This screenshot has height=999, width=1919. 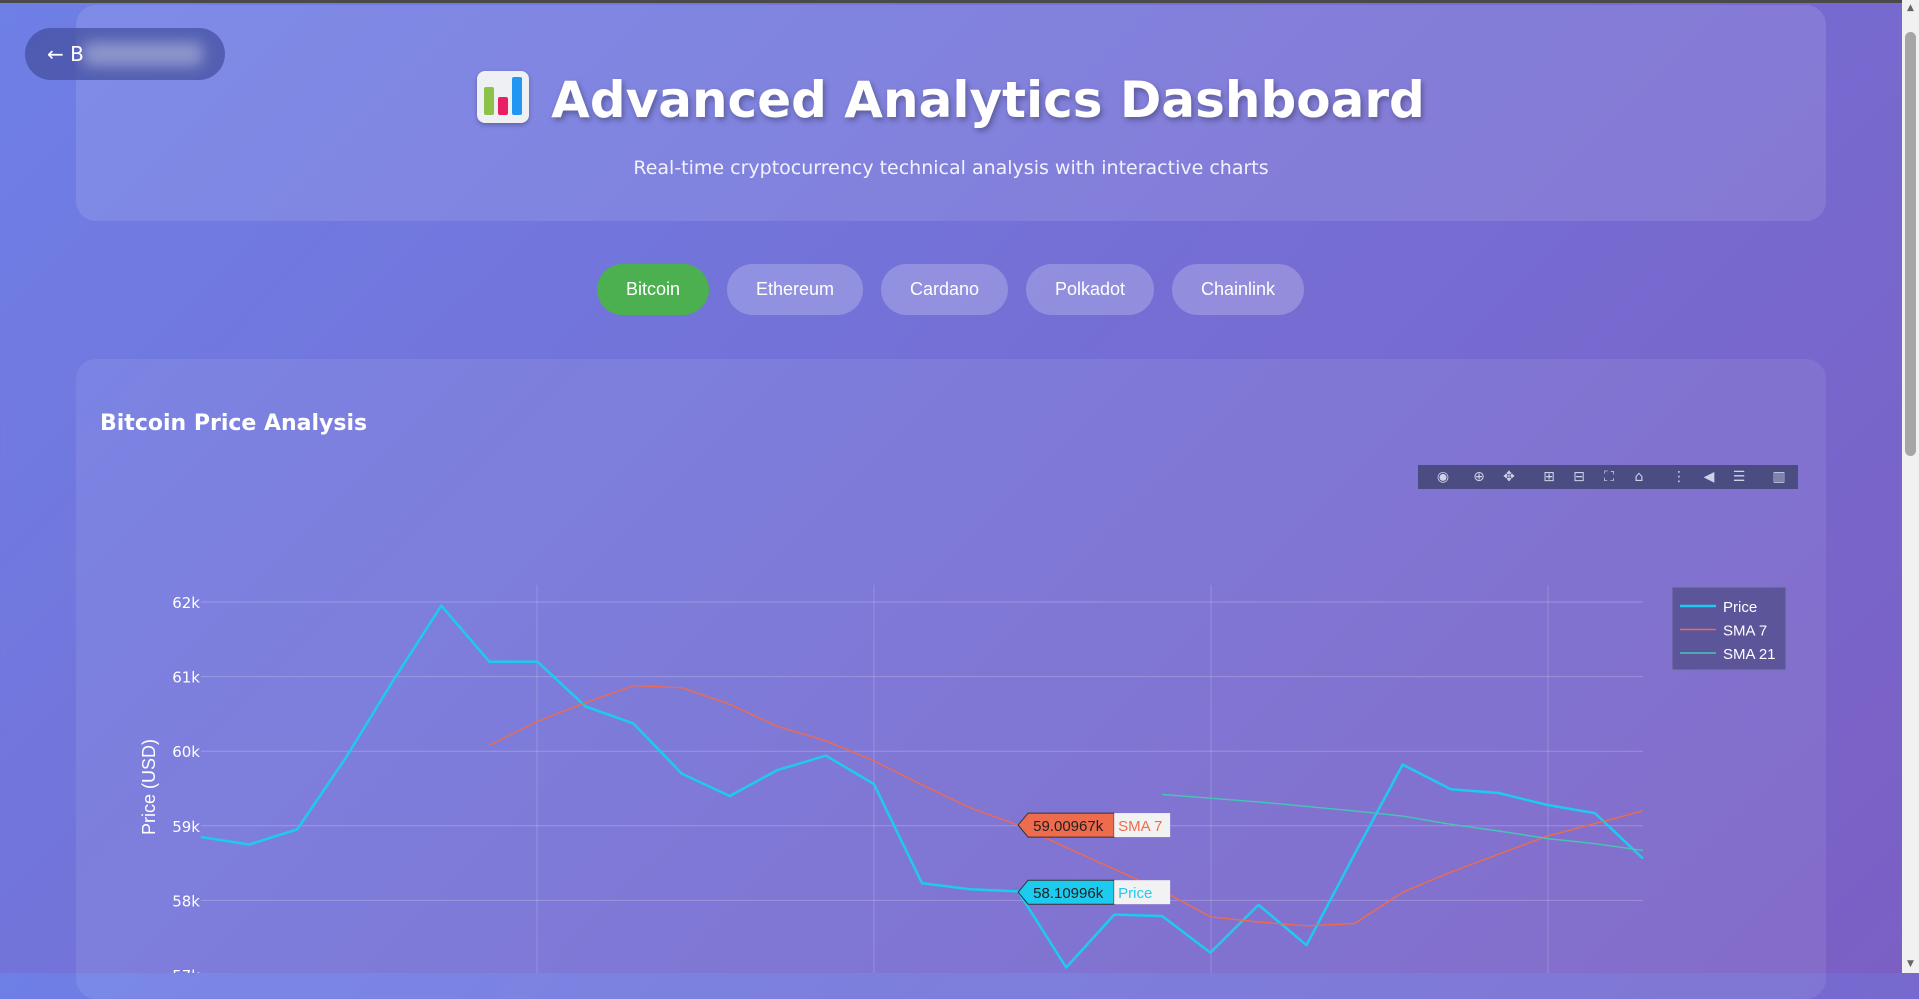 I want to click on scroll-down-arrow: ▼, so click(x=1910, y=964).